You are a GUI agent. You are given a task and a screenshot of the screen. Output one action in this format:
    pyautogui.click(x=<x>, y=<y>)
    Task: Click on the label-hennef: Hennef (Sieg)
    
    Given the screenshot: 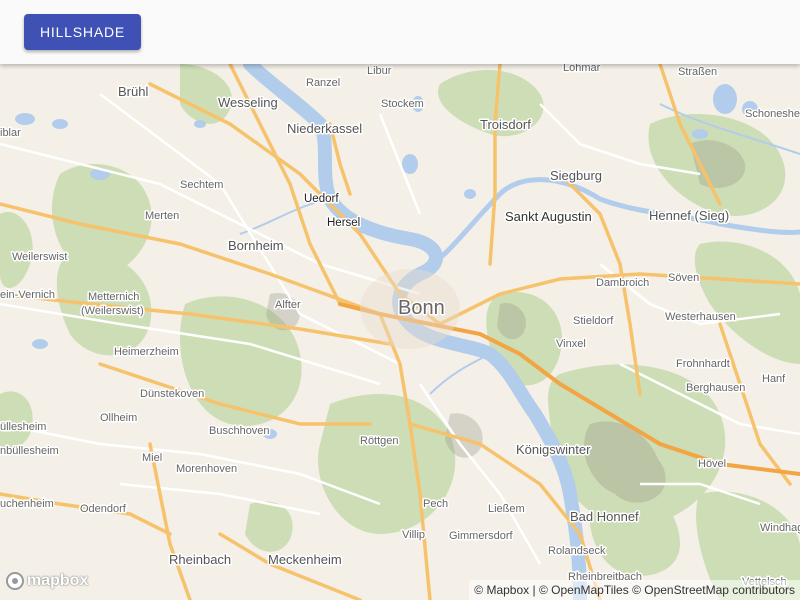 What is the action you would take?
    pyautogui.click(x=689, y=215)
    